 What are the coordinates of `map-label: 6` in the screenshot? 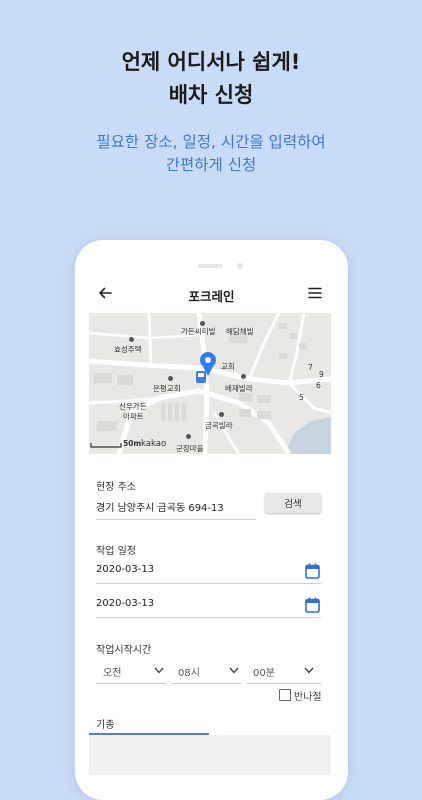 It's located at (318, 385).